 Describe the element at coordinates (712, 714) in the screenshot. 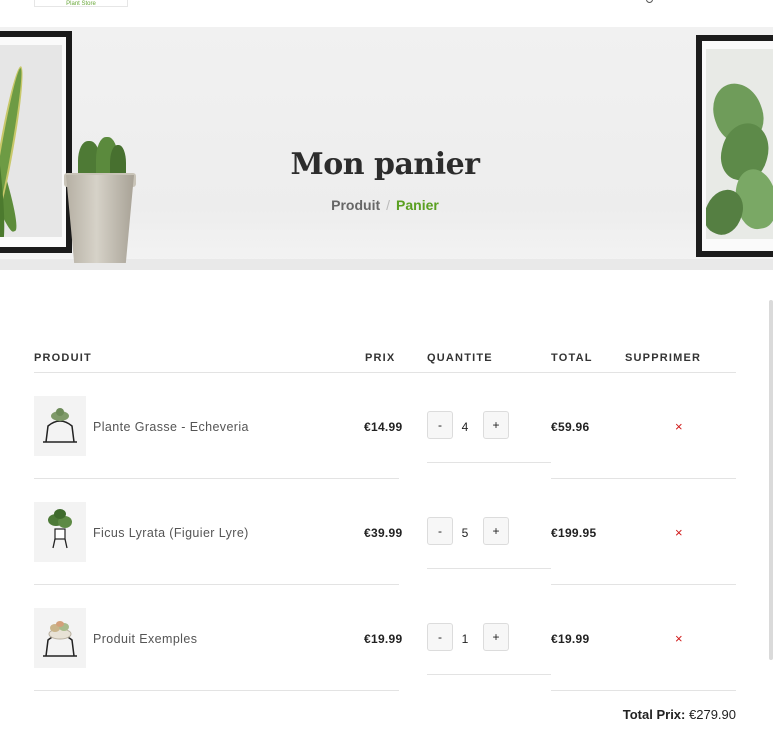

I see `grand-total-value: €279.90` at that location.